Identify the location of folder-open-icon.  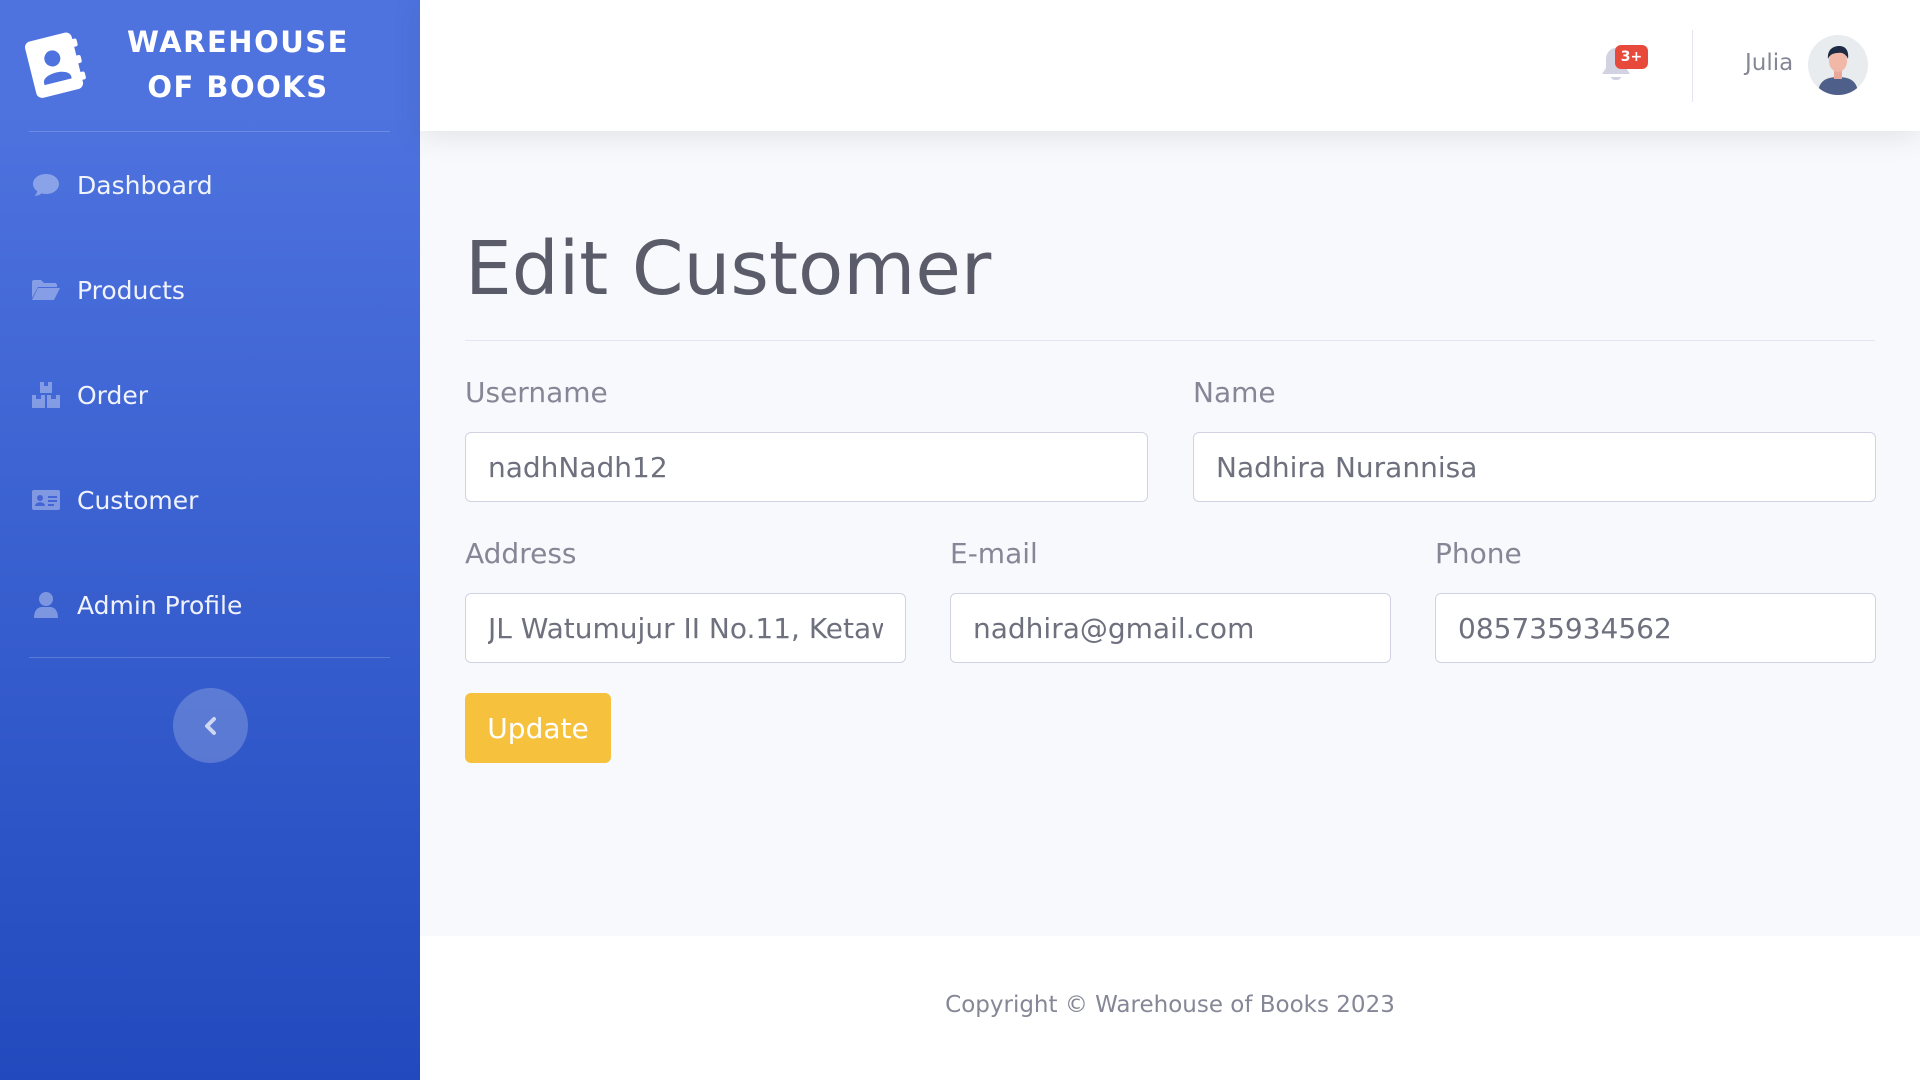
(46, 290).